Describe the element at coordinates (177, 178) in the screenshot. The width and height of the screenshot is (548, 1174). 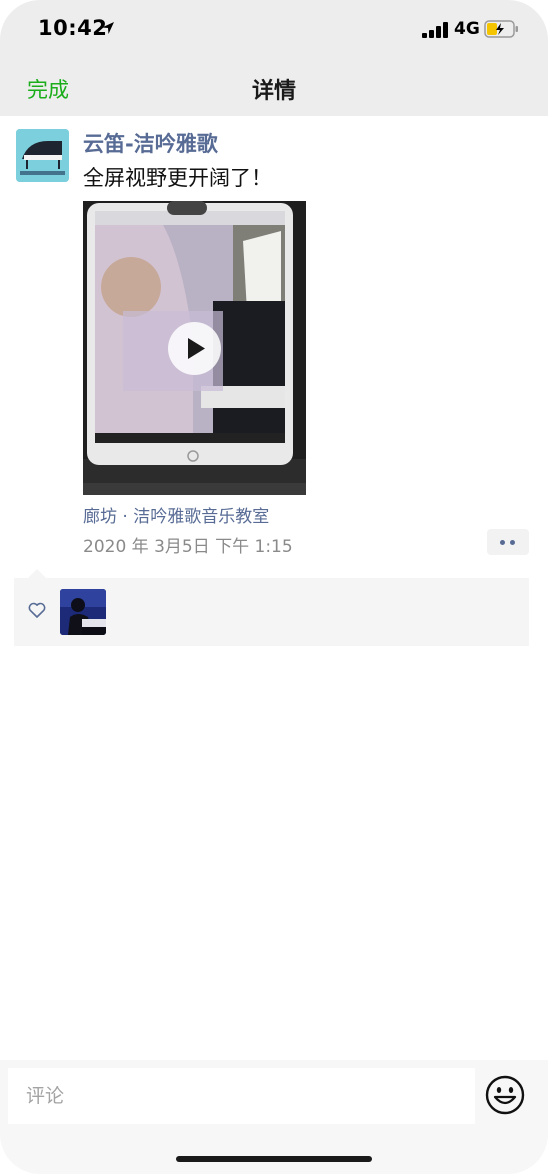
I see `post-text: 全屏视野更开阔了！` at that location.